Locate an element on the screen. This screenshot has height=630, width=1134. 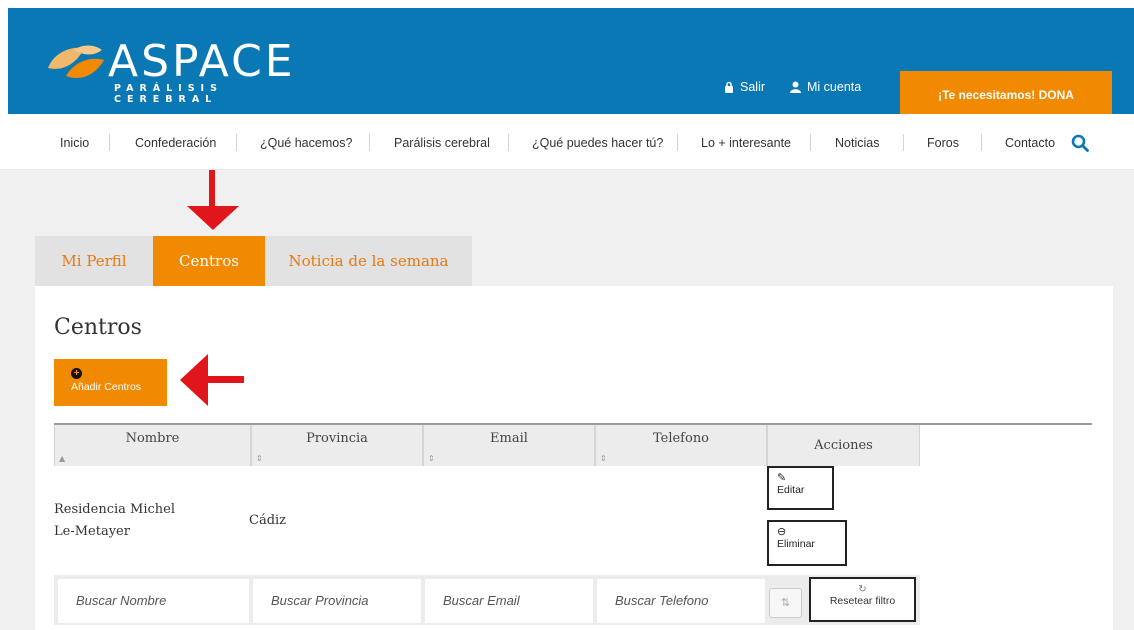
column-header-telefono: Telefono ⇕ is located at coordinates (681, 445).